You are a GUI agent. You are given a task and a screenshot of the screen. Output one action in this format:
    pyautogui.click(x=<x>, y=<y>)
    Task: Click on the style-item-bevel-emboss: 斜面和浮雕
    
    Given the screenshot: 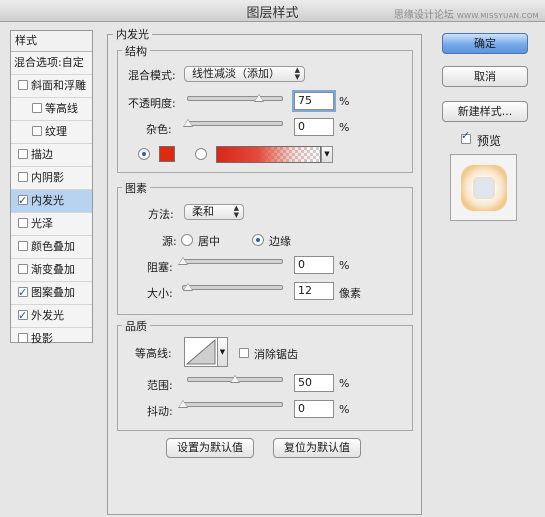 What is the action you would take?
    pyautogui.click(x=51, y=86)
    